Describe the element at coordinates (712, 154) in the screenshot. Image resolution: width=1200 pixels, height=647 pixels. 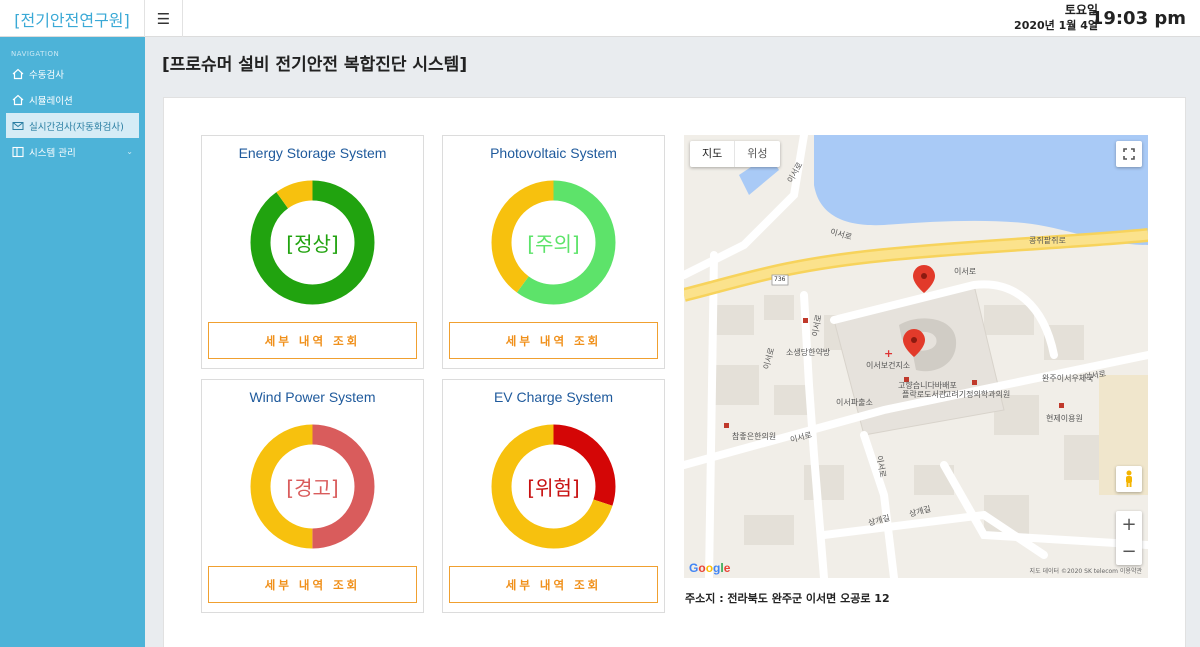
I see `tab-map: 지도` at that location.